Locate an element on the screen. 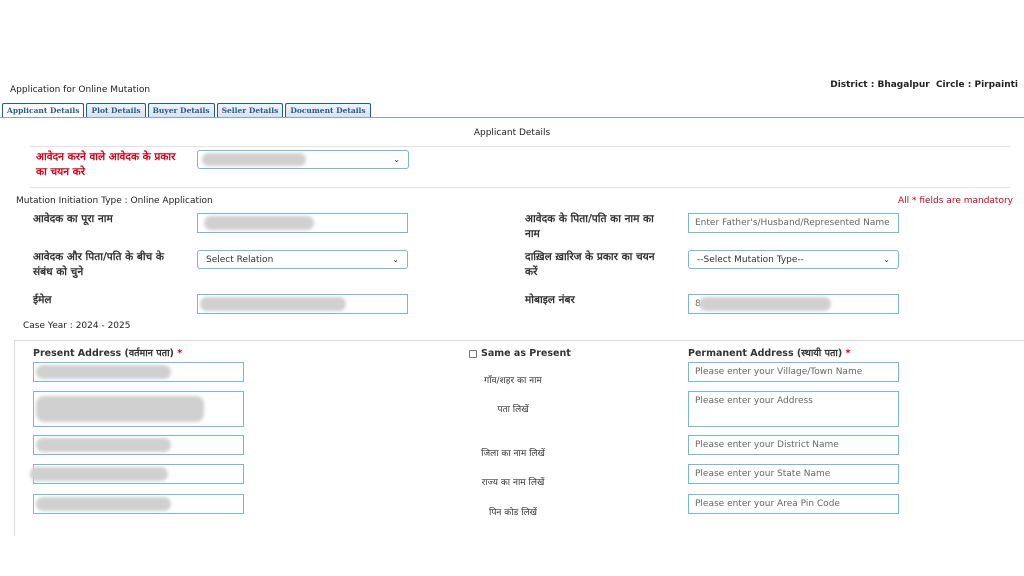 This screenshot has width=1024, height=576. present-address-label: Present Address (वर्तमान पता) is located at coordinates (103, 353).